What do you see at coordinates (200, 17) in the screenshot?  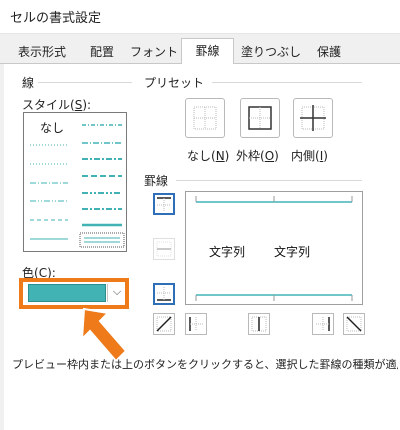 I see `dialog-titlebar: セルの書式設定` at bounding box center [200, 17].